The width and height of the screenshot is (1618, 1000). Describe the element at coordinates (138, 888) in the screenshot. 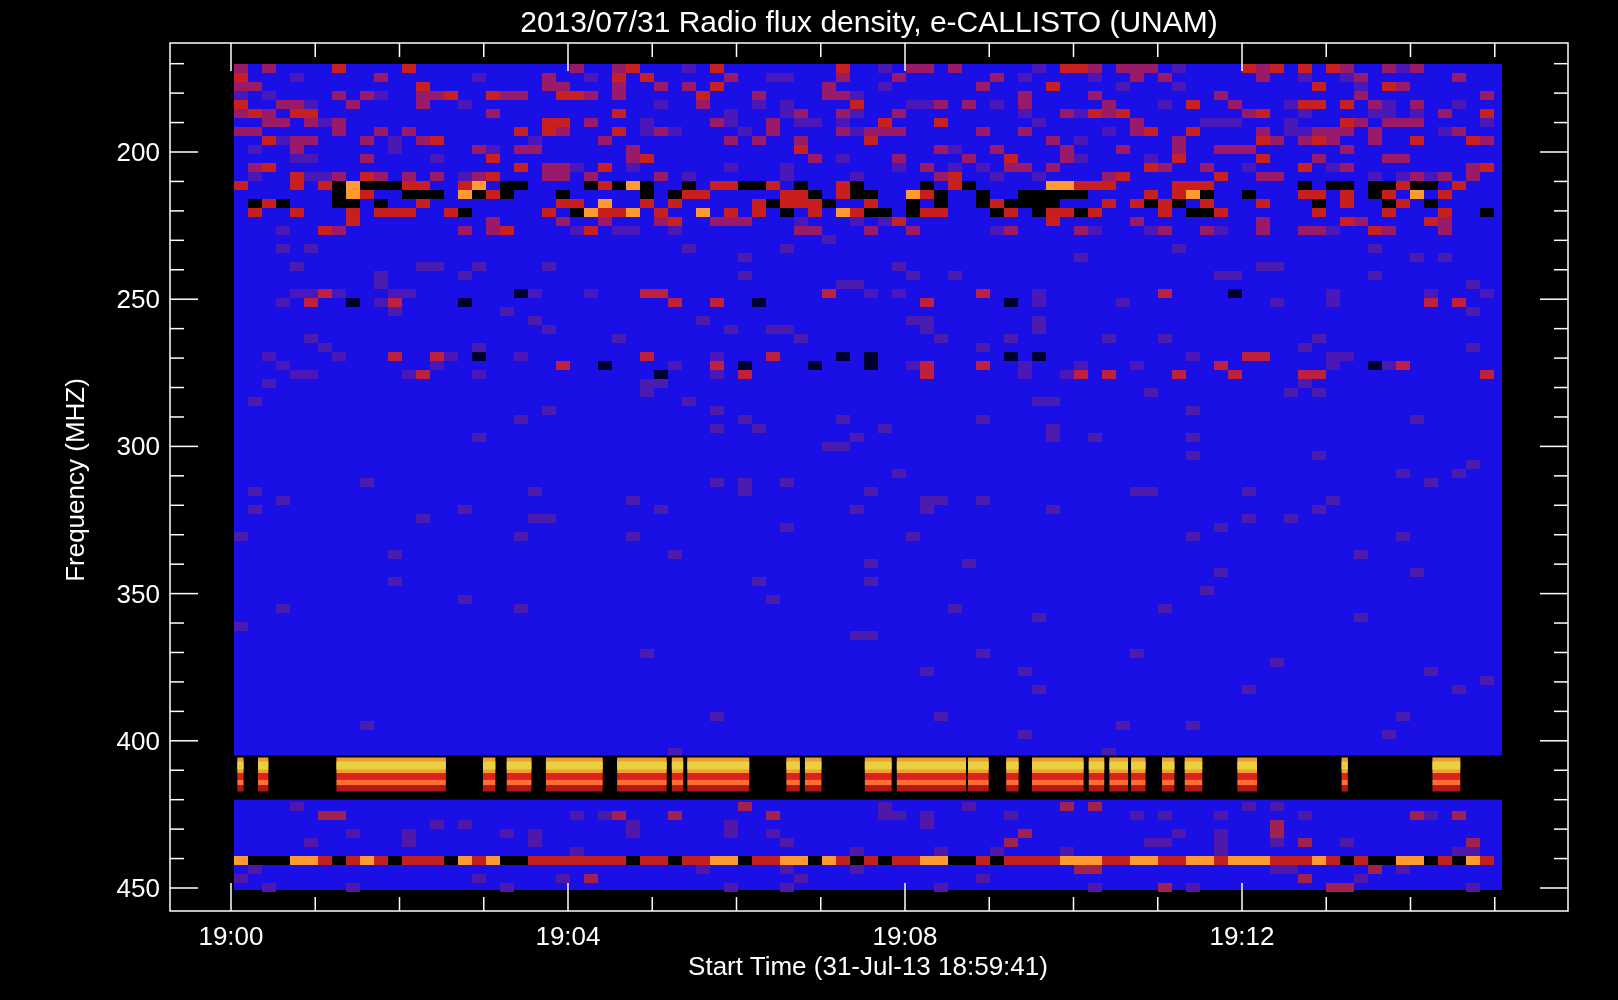

I see `y-tick-label: 450` at that location.